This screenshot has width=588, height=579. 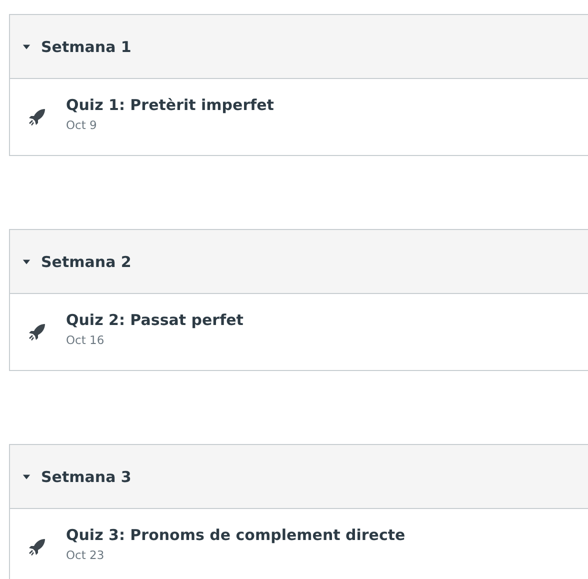 What do you see at coordinates (86, 261) in the screenshot?
I see `module-title: Setmana 2` at bounding box center [86, 261].